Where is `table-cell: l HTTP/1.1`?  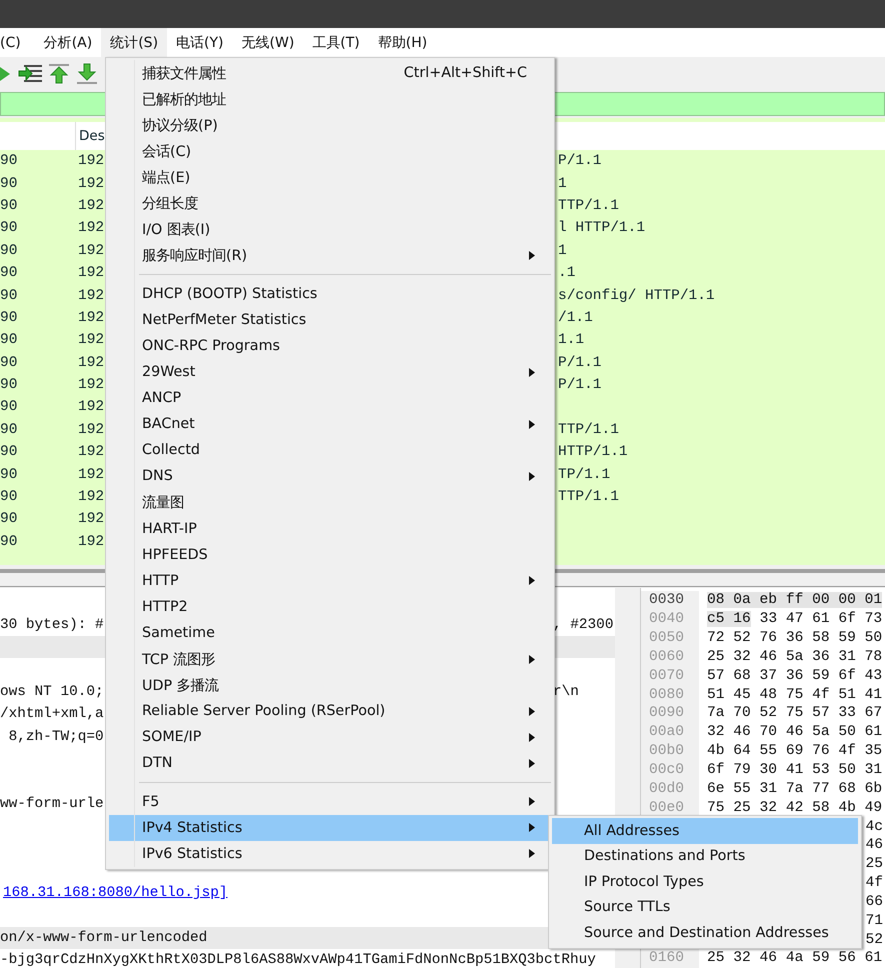
table-cell: l HTTP/1.1 is located at coordinates (602, 228).